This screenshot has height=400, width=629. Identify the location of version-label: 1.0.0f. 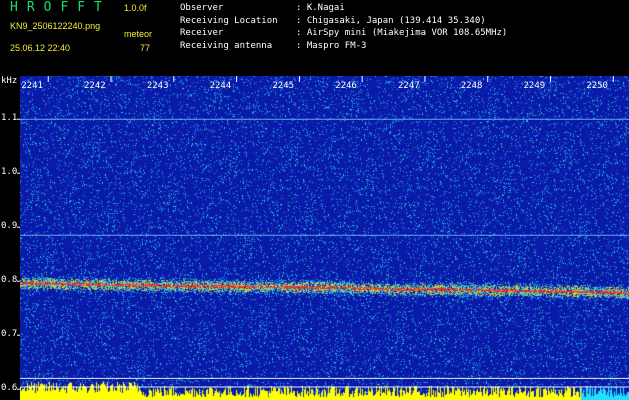
(135, 8).